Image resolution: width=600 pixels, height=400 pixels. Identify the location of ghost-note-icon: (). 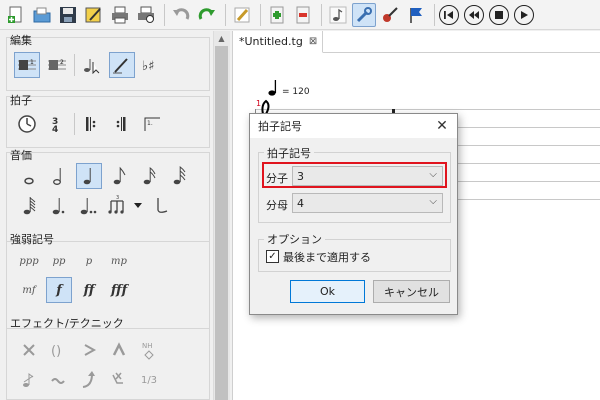
(59, 350).